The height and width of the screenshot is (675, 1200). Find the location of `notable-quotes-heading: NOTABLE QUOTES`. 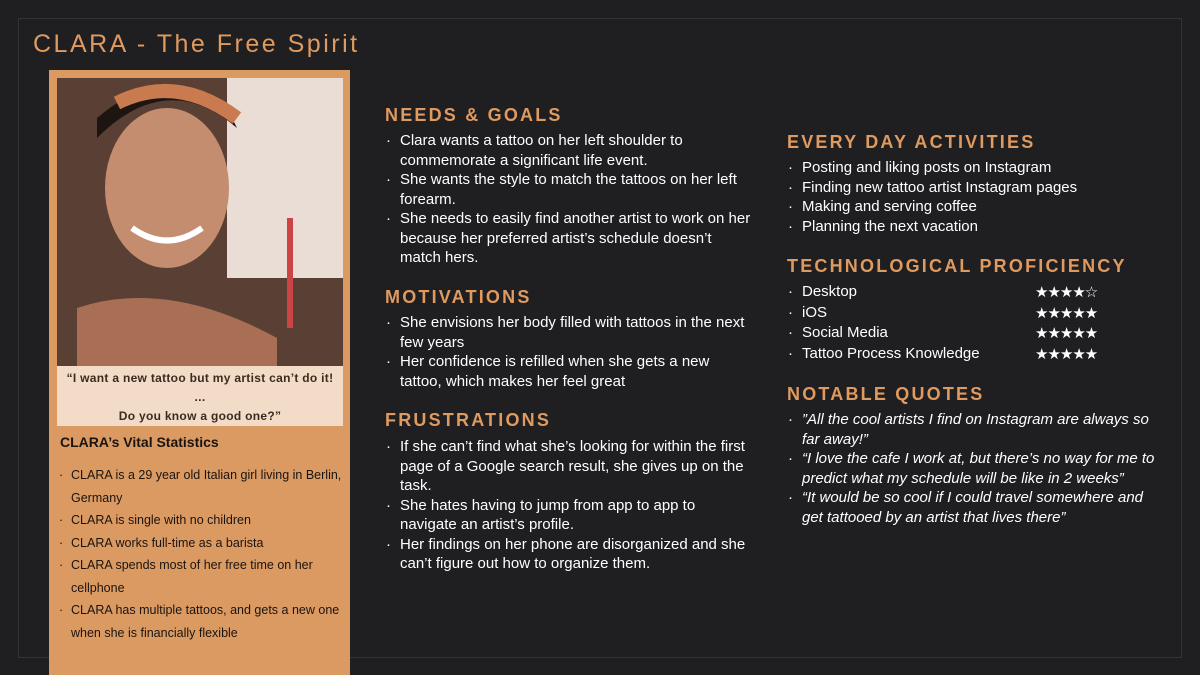

notable-quotes-heading: NOTABLE QUOTES is located at coordinates (886, 394).